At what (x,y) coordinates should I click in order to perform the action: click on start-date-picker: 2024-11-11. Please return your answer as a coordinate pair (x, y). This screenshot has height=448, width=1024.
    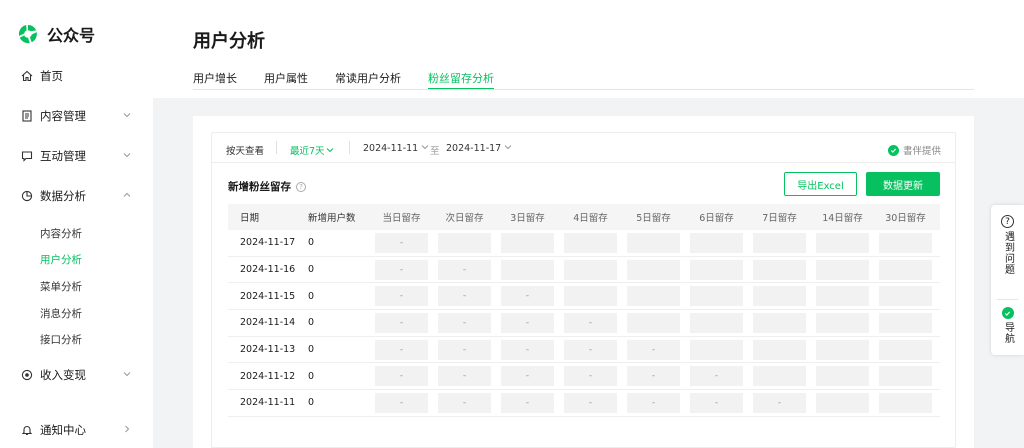
    Looking at the image, I should click on (396, 148).